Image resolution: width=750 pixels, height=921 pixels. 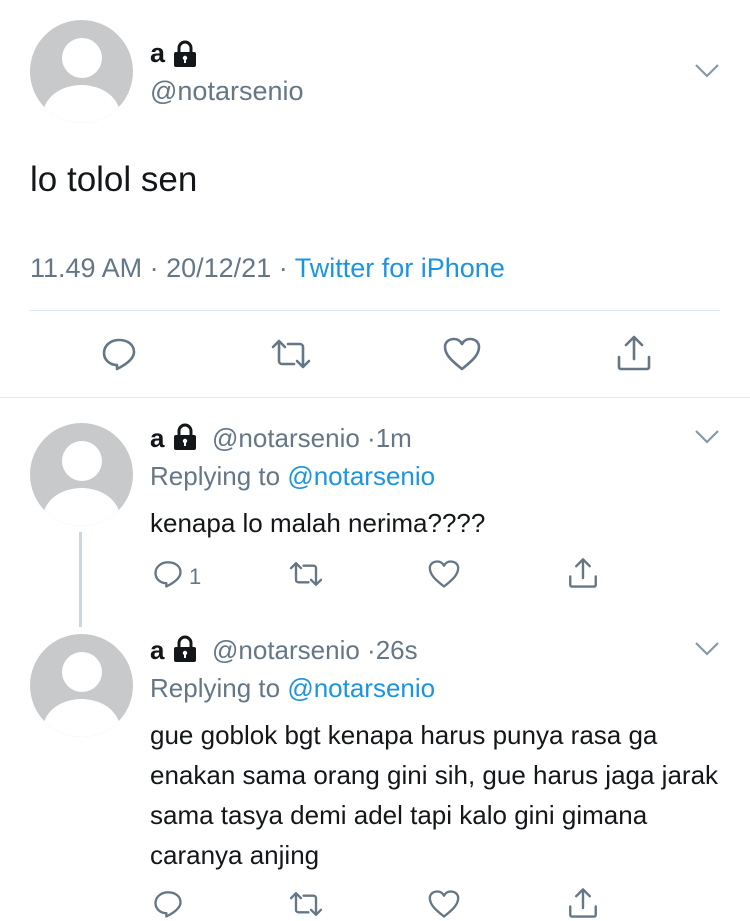 I want to click on tweet-meta: 11.49 AM · 20/12/21 · Twitter for iPhone, so click(x=267, y=268).